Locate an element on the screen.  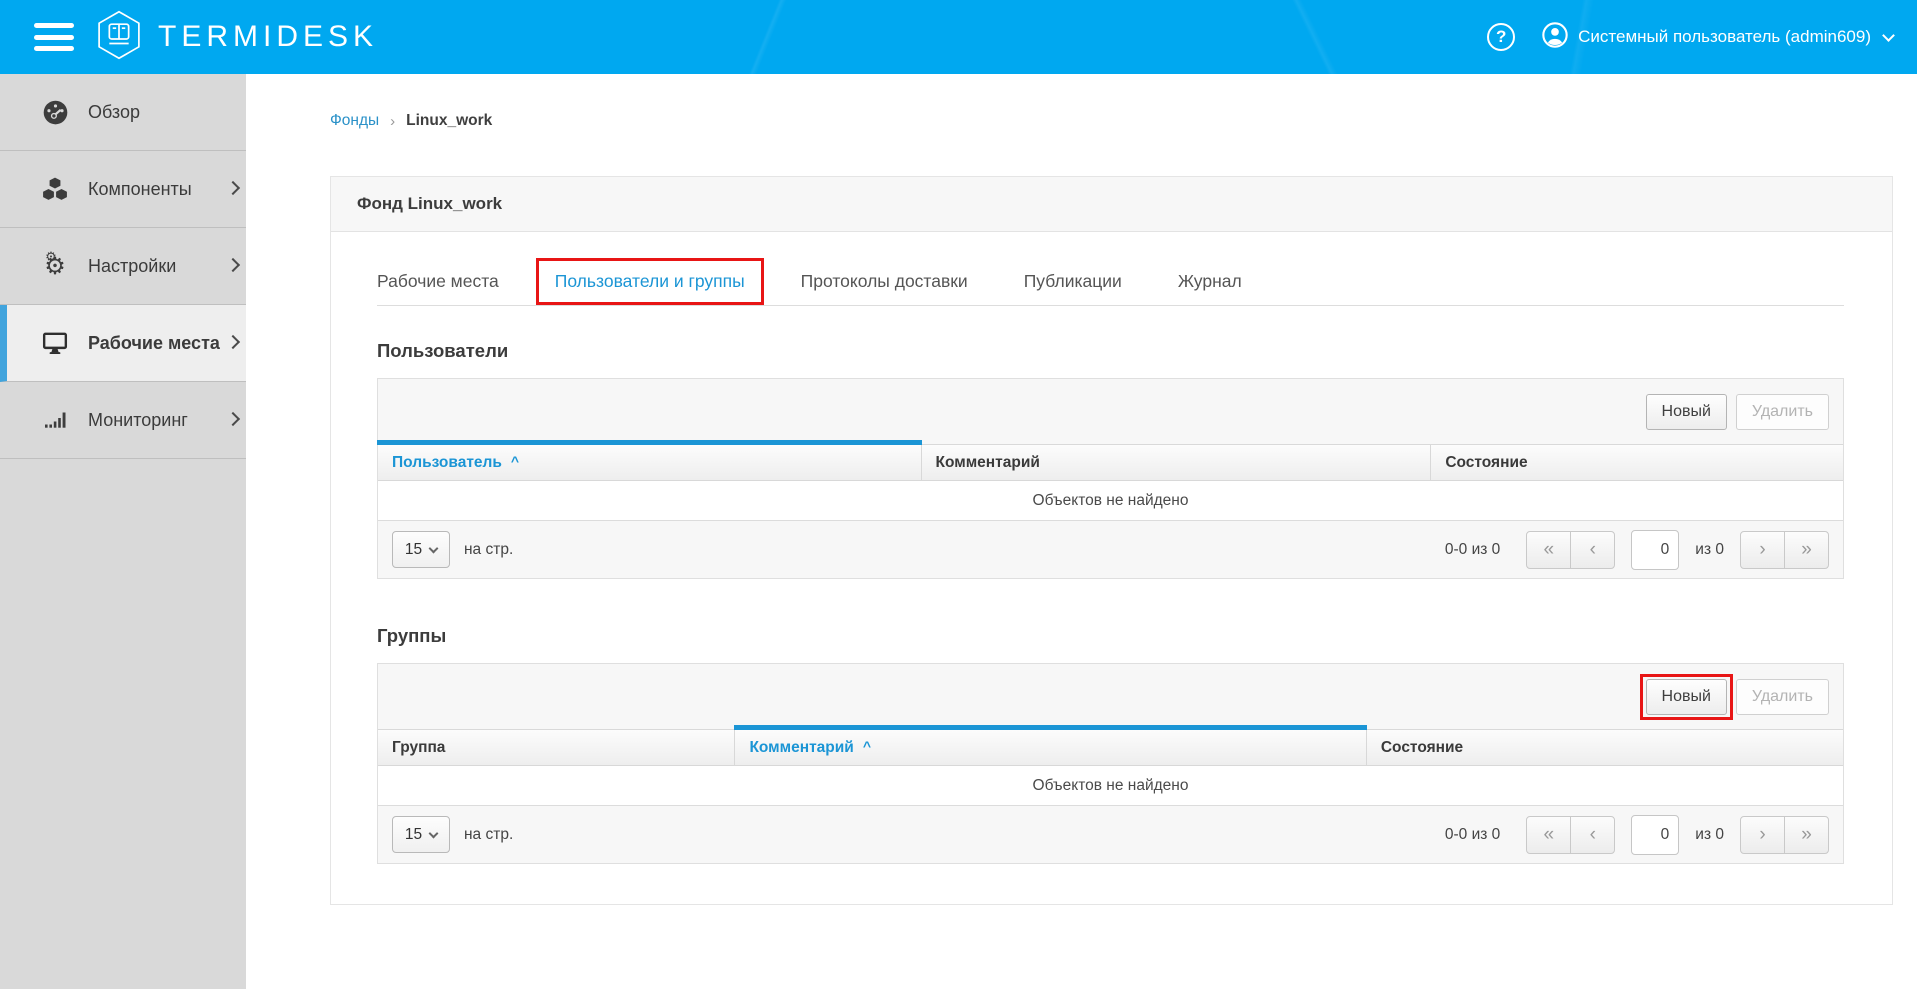
users-column-state: Состояние is located at coordinates (1637, 463).